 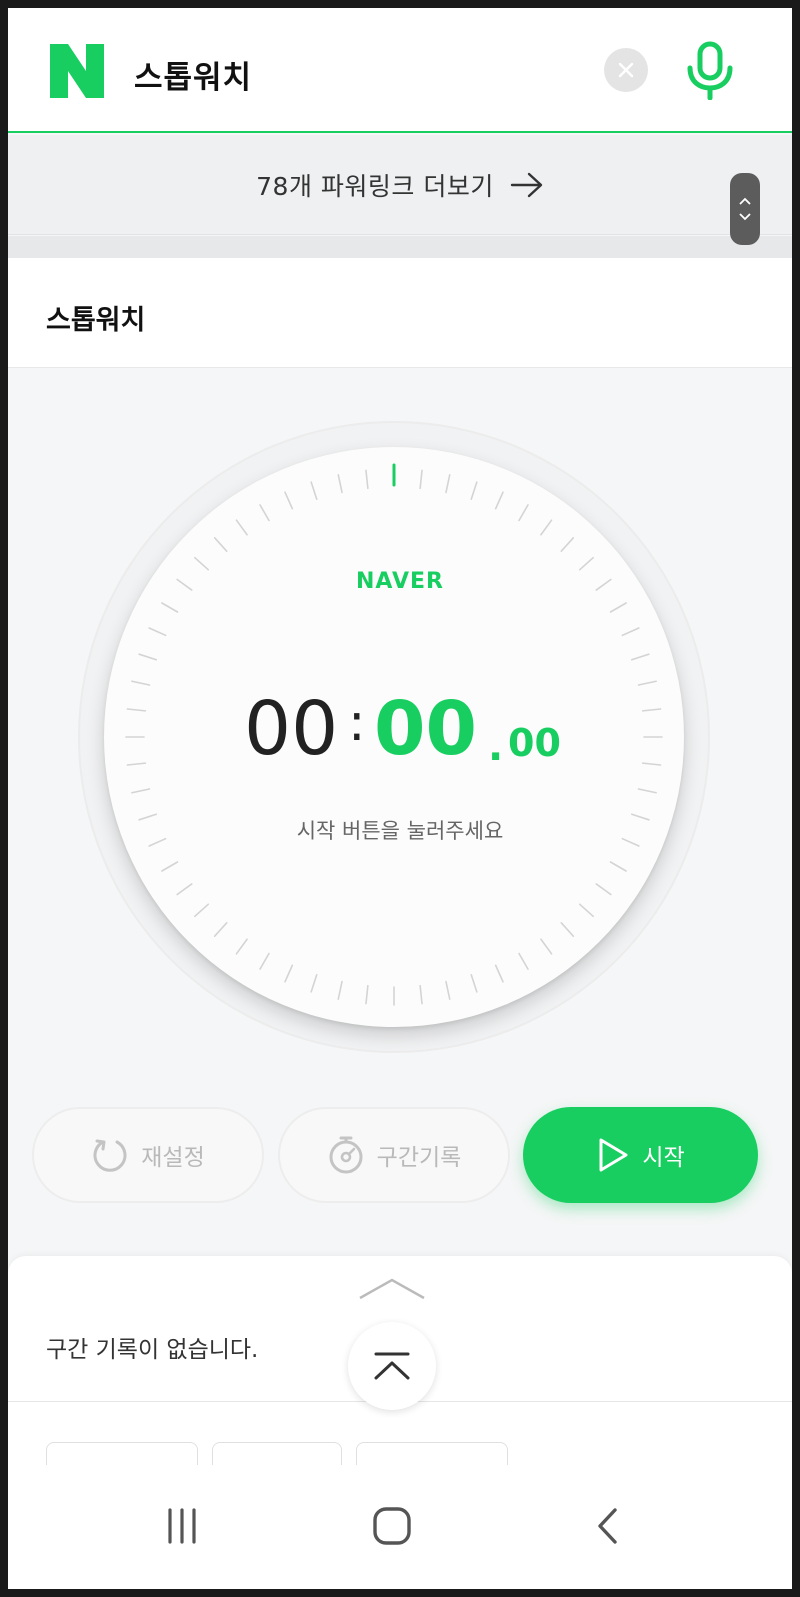 What do you see at coordinates (419, 1158) in the screenshot?
I see `lap-label: 구간기록` at bounding box center [419, 1158].